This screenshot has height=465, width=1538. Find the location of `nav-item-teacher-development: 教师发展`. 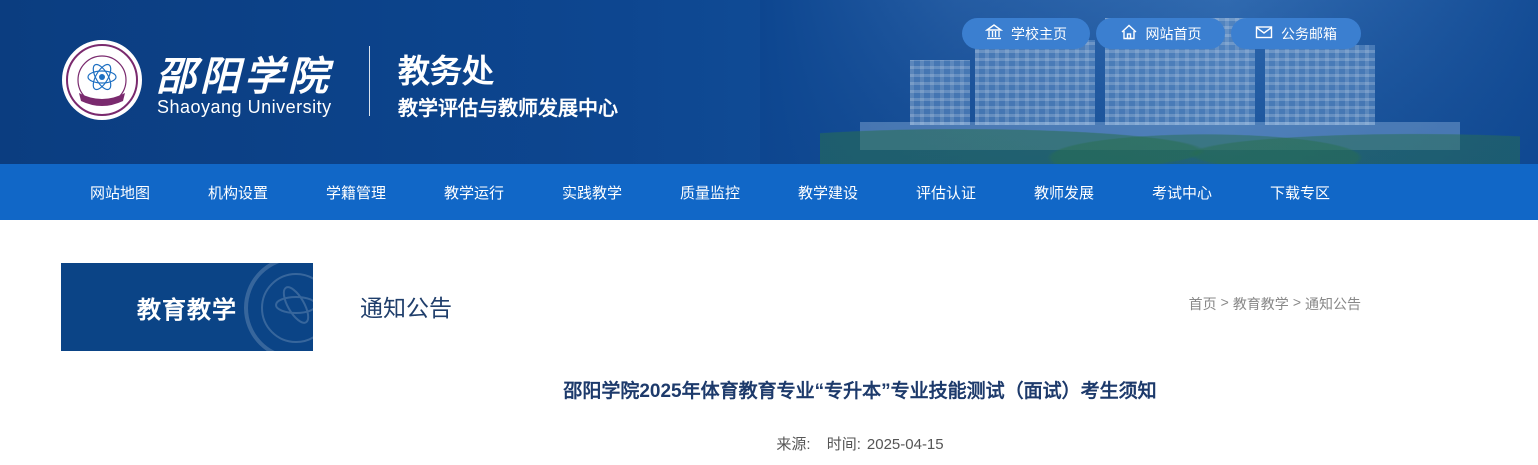

nav-item-teacher-development: 教师发展 is located at coordinates (1064, 192).